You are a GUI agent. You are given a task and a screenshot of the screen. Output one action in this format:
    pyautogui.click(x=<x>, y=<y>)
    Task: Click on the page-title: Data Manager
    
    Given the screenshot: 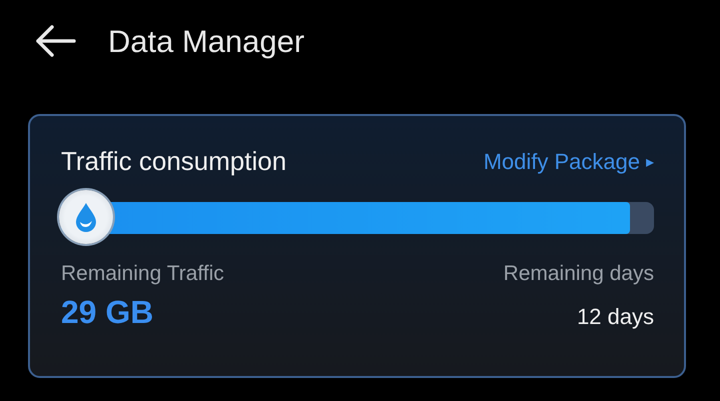 What is the action you would take?
    pyautogui.click(x=206, y=42)
    